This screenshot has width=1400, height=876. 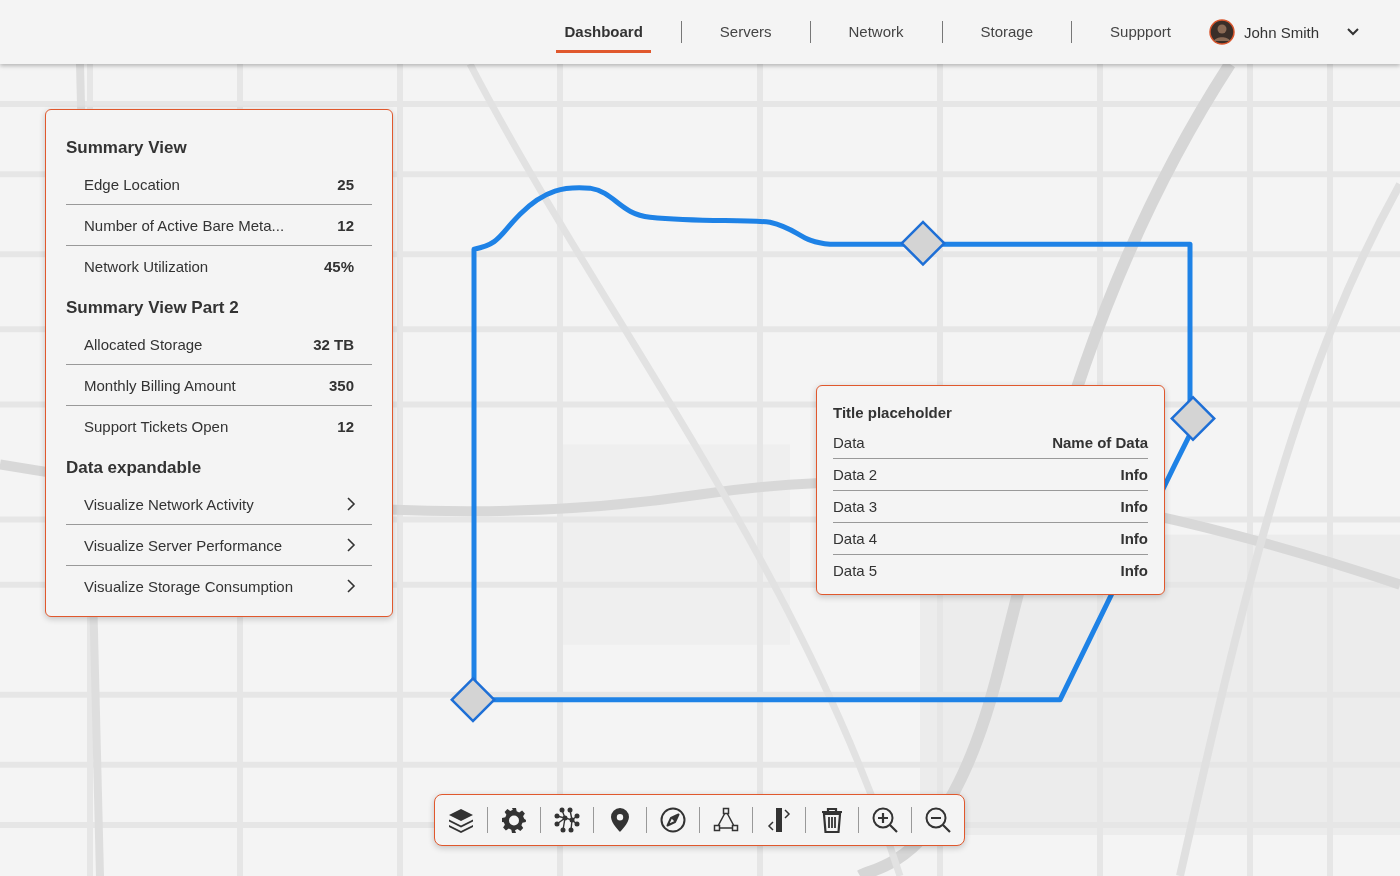 I want to click on stat-label: Network Utilization, so click(x=146, y=266).